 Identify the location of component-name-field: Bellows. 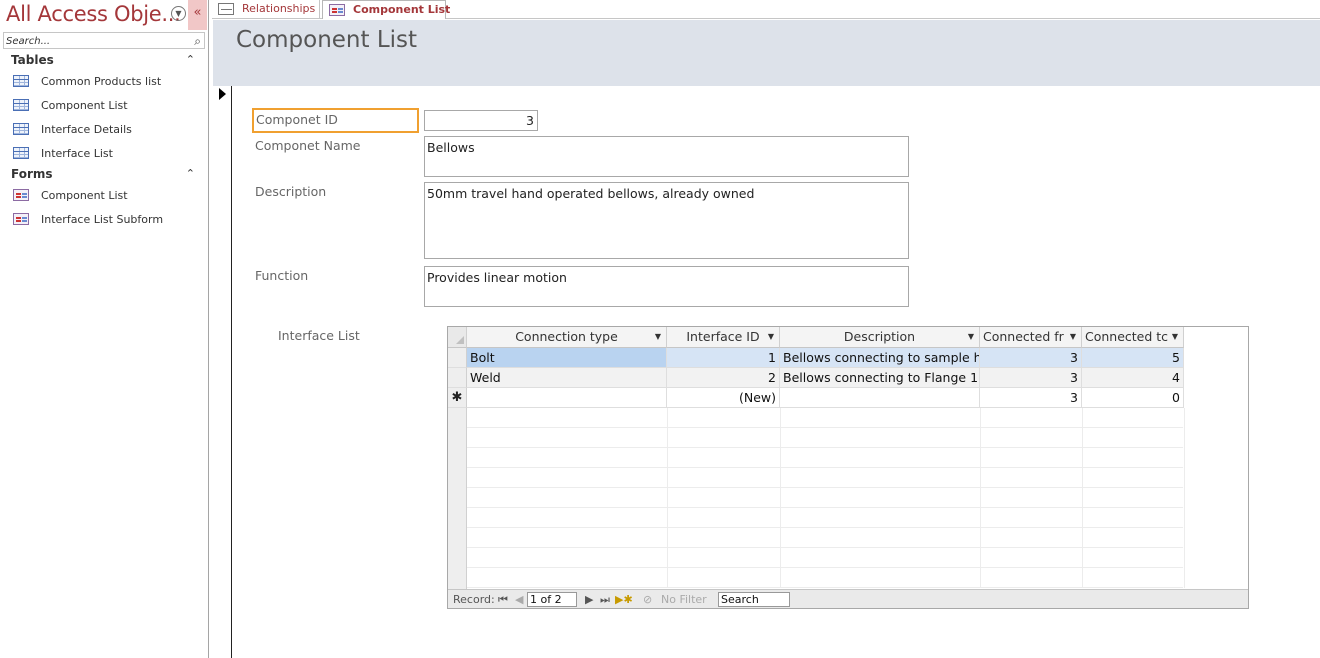
(666, 156).